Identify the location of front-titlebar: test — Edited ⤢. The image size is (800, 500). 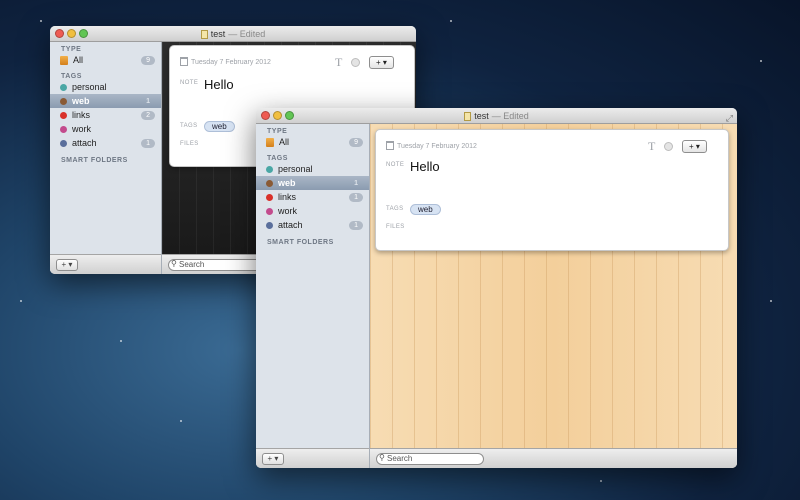
(496, 116).